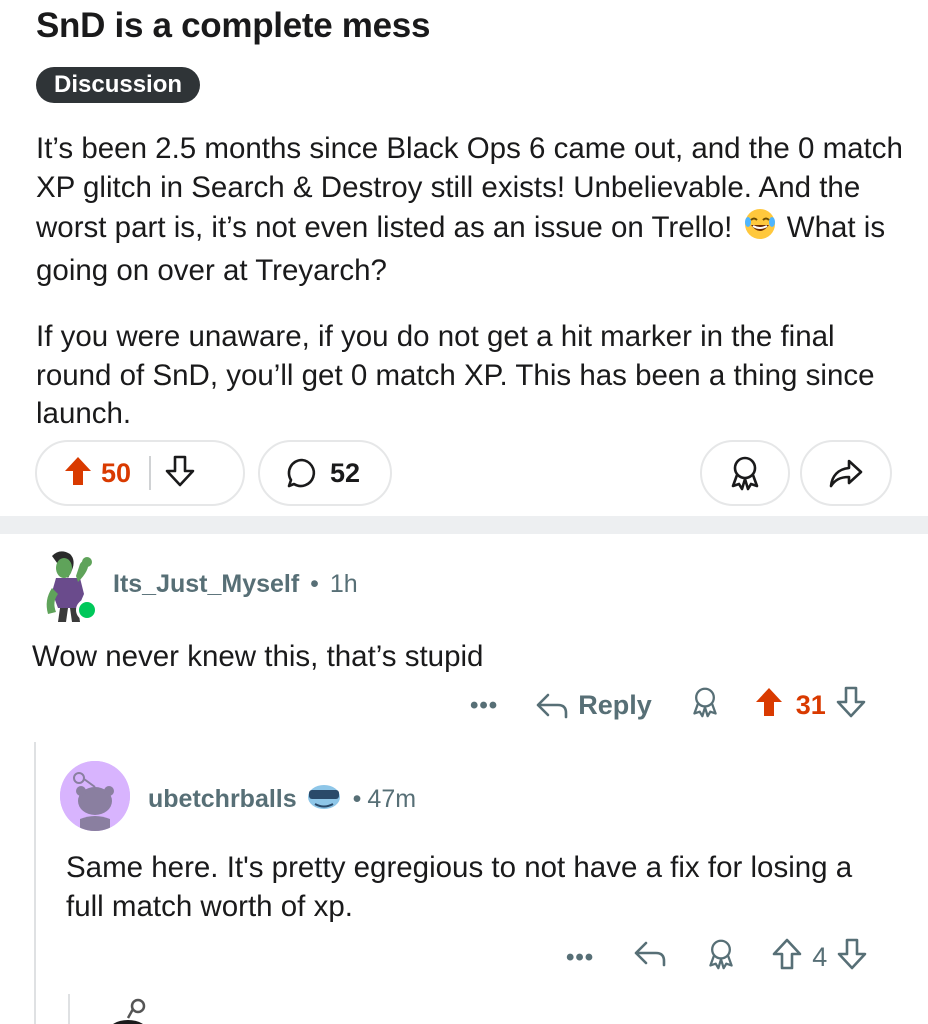 The image size is (928, 1024). I want to click on comment-count: 52, so click(345, 472).